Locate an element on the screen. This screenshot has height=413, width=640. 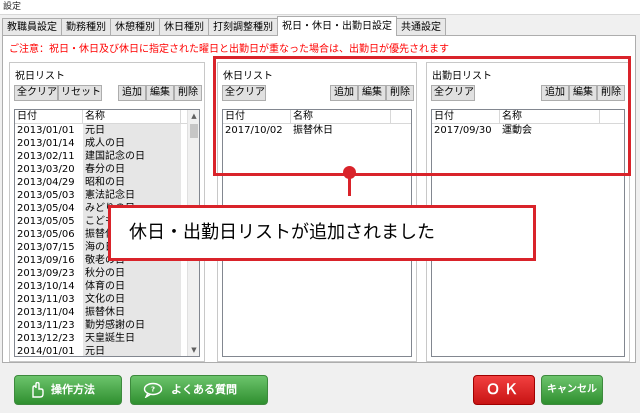
row-name: 文化の日 is located at coordinates (132, 299).